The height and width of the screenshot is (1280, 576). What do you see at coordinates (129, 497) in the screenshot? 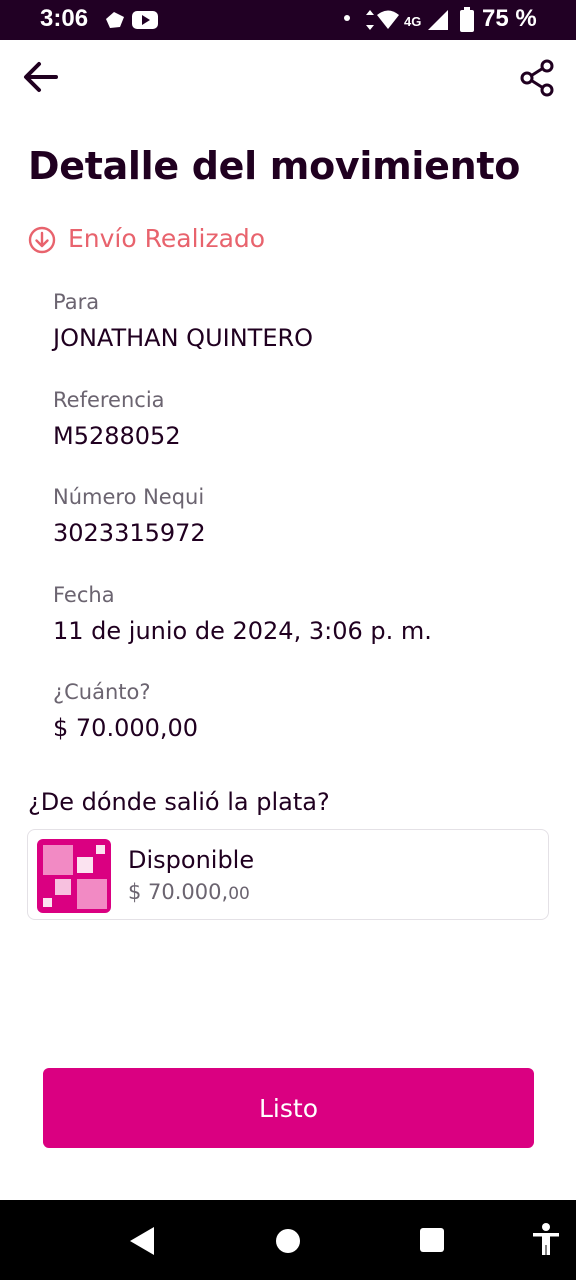
I see `detail-label: Número Nequi` at bounding box center [129, 497].